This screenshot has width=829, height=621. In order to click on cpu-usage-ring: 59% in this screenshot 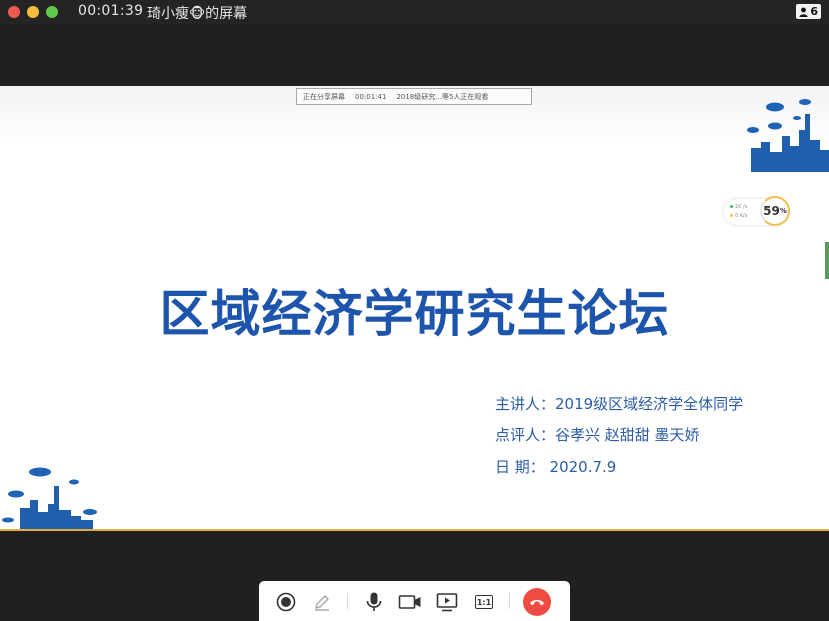, I will do `click(775, 211)`.